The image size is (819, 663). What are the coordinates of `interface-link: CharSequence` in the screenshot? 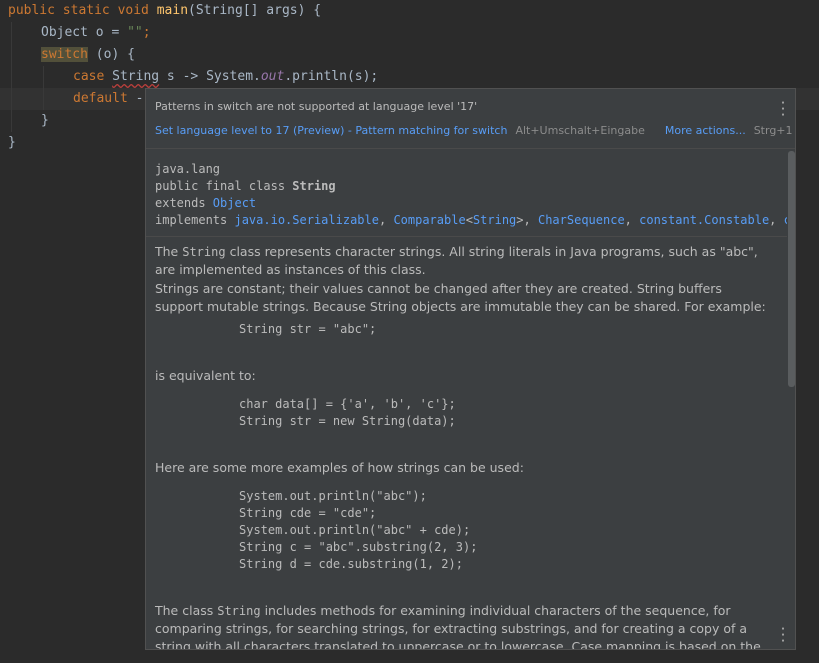 It's located at (581, 220).